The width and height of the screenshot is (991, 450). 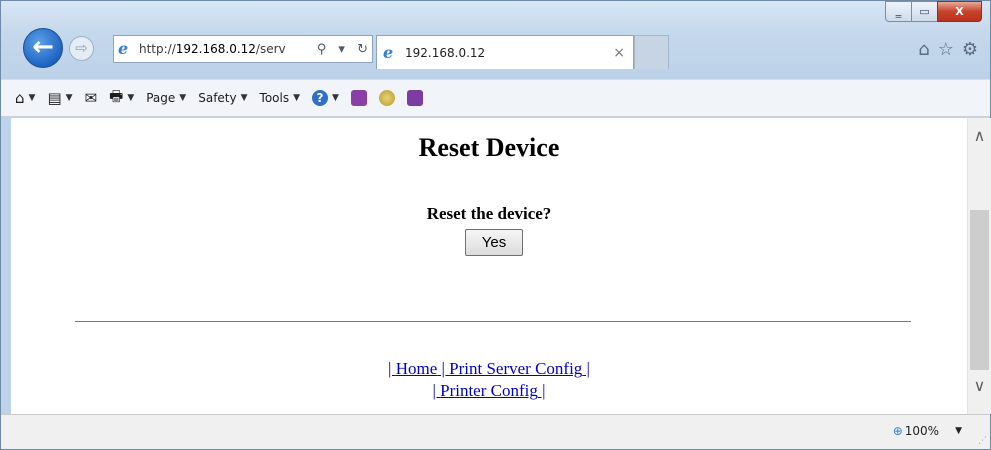 What do you see at coordinates (388, 52) in the screenshot?
I see `tab-ie-icon: e` at bounding box center [388, 52].